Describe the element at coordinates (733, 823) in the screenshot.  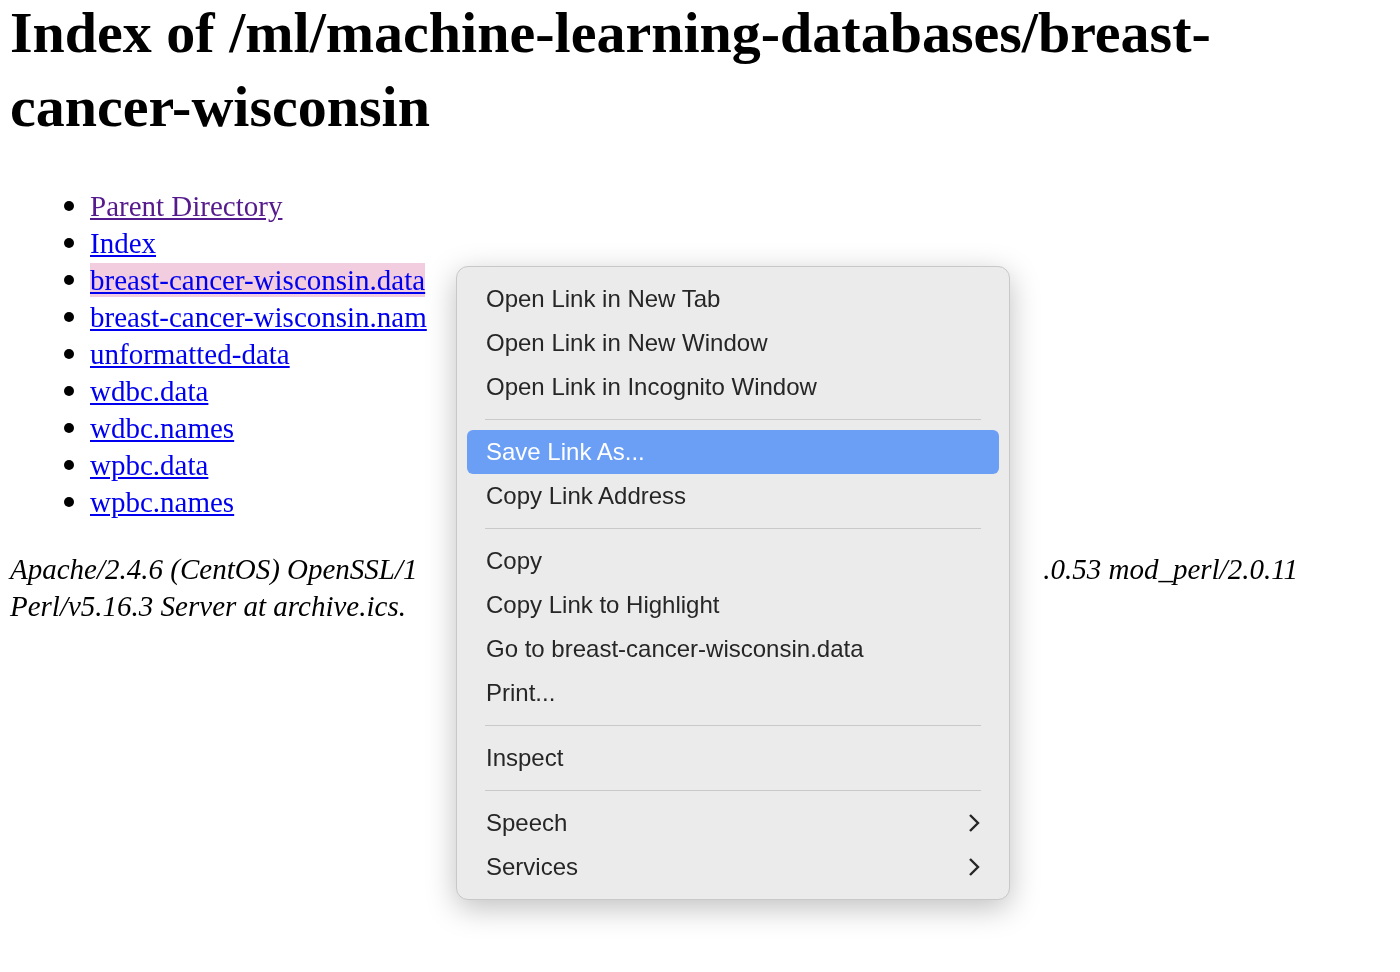
I see `menu-item: Speech` at that location.